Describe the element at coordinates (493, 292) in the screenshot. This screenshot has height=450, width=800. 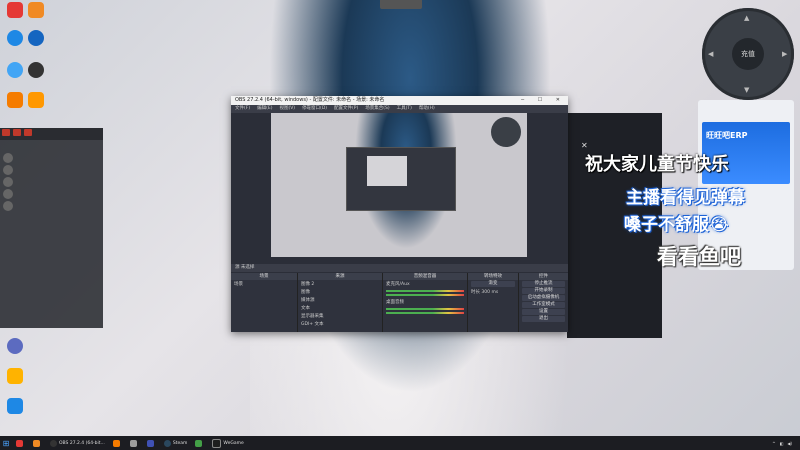
I see `transition-duration: 时长 300 ms` at that location.